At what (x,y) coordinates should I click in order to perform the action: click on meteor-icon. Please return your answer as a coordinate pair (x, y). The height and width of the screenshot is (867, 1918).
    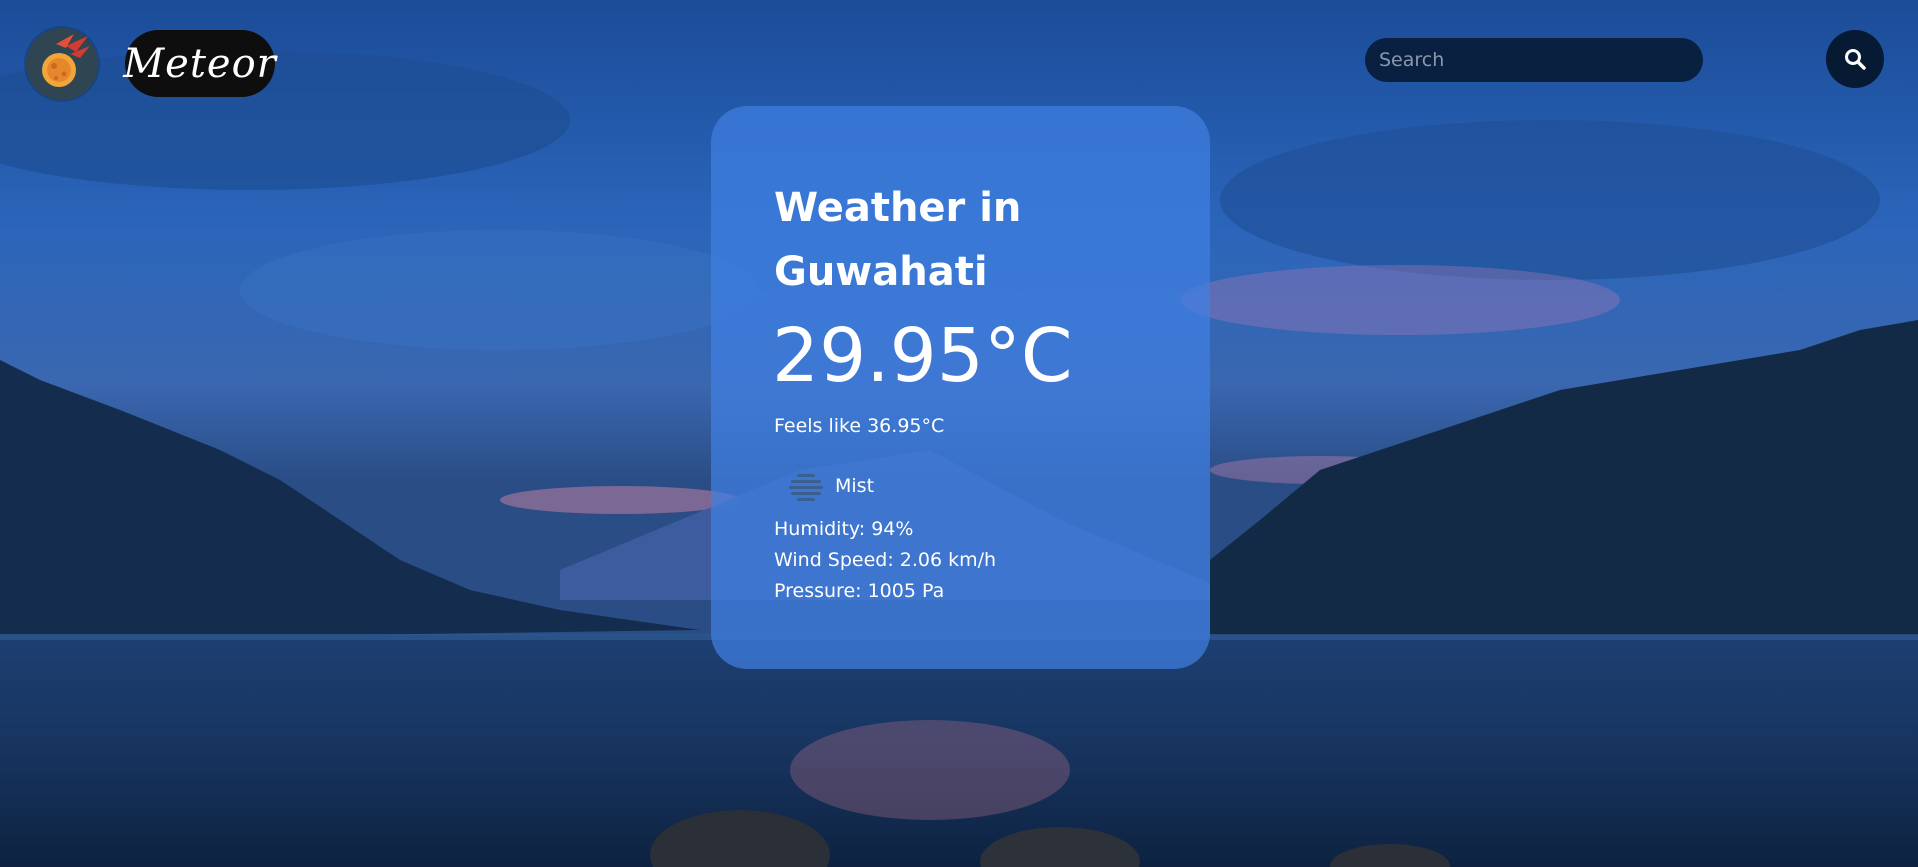
    Looking at the image, I should click on (66, 60).